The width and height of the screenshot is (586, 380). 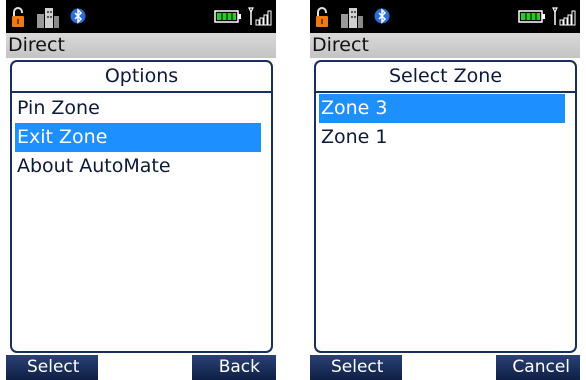 What do you see at coordinates (138, 166) in the screenshot?
I see `menu-item-about-automate: About AutoMate` at bounding box center [138, 166].